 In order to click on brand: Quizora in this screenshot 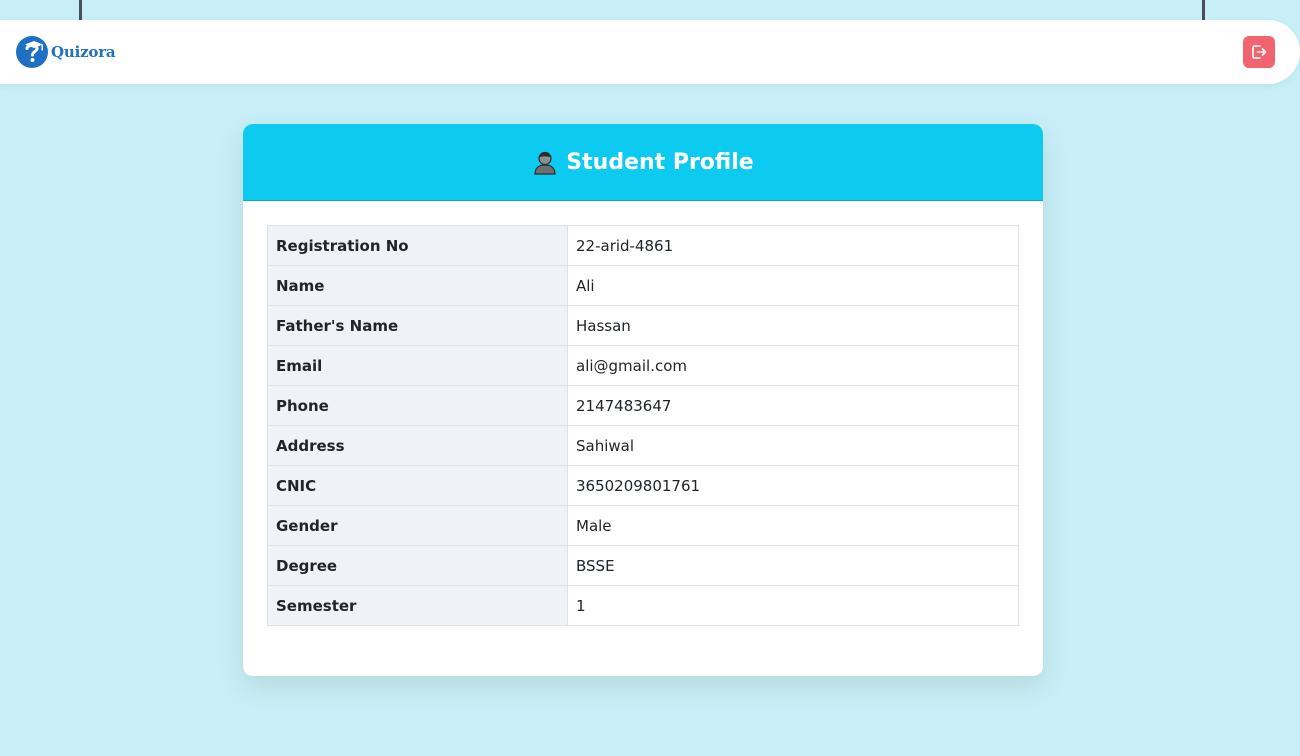, I will do `click(65, 52)`.